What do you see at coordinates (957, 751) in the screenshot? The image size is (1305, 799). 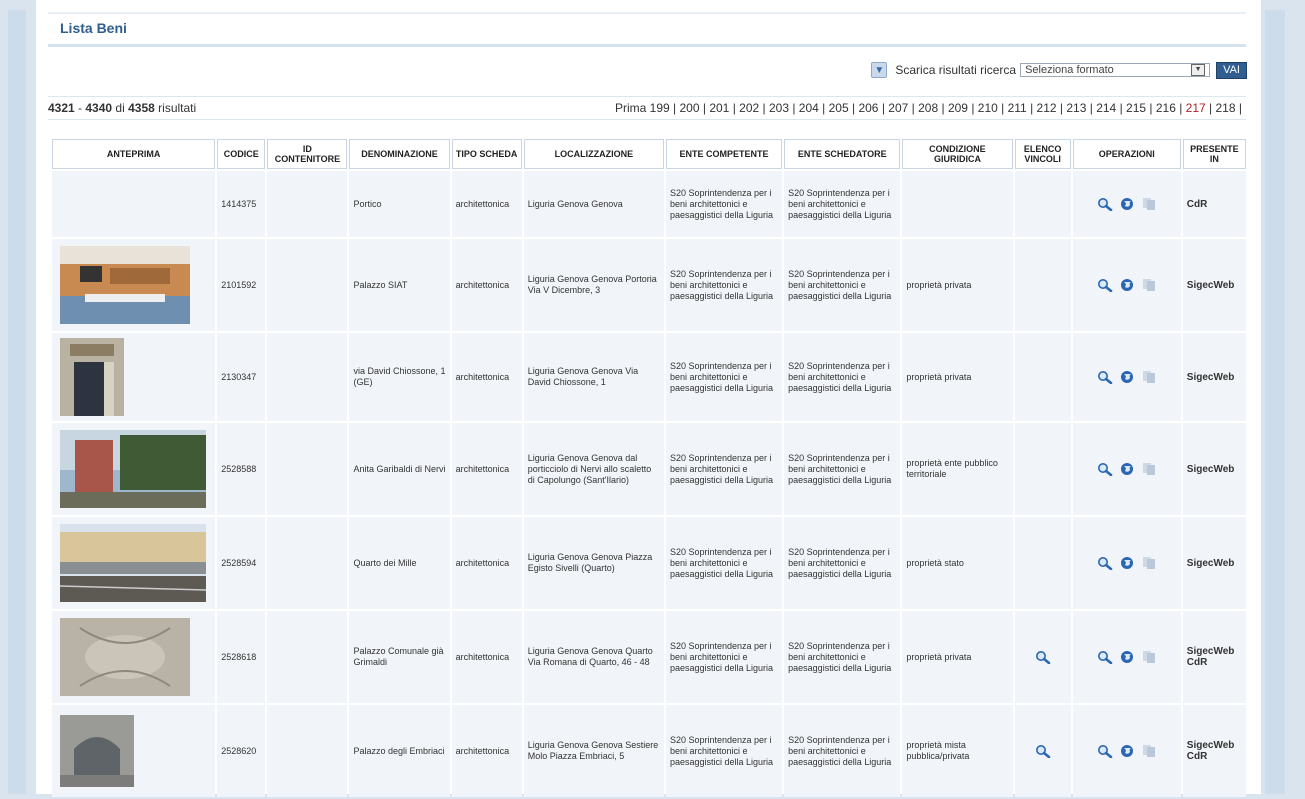 I see `legal-status-cell: proprietà mista pubblica/privata` at bounding box center [957, 751].